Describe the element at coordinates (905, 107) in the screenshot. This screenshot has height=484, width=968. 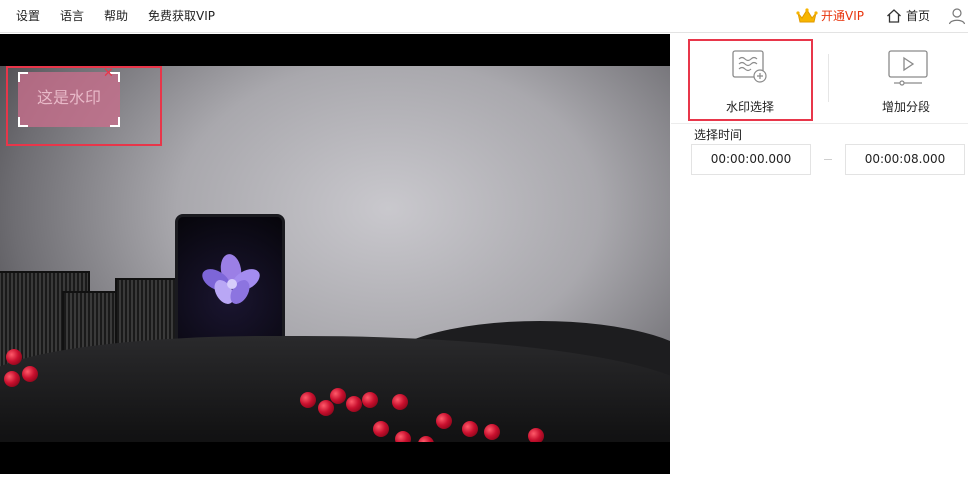
I see `add-segment-label: 增加分段` at that location.